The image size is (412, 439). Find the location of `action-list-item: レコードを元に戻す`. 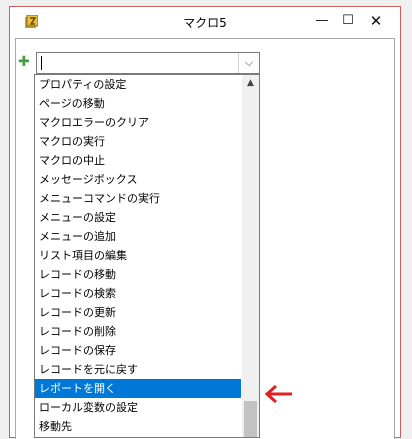

action-list-item: レコードを元に戻す is located at coordinates (138, 369).